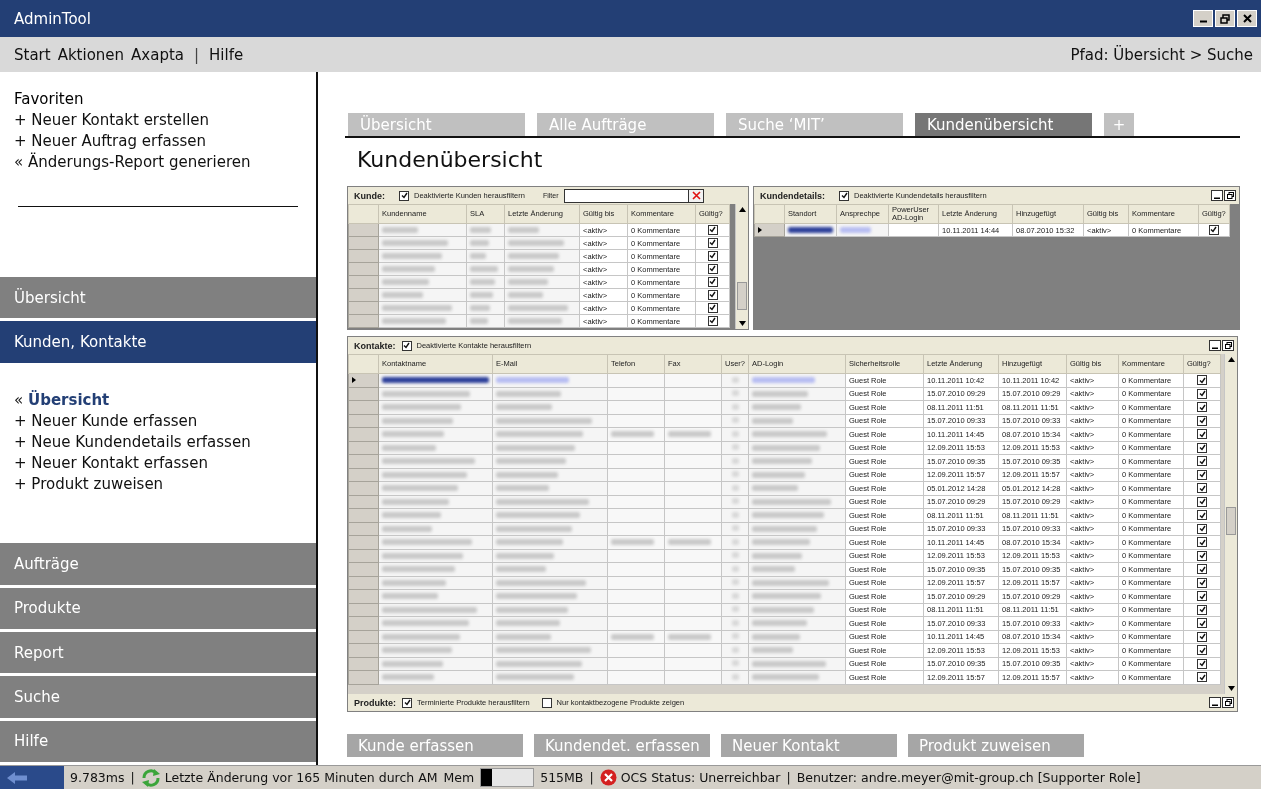 Image resolution: width=1261 pixels, height=789 pixels. Describe the element at coordinates (32, 777) in the screenshot. I see `back-button` at that location.